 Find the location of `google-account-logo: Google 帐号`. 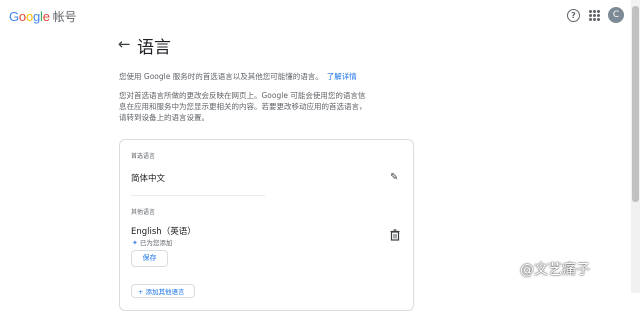

google-account-logo: Google 帐号 is located at coordinates (43, 16).